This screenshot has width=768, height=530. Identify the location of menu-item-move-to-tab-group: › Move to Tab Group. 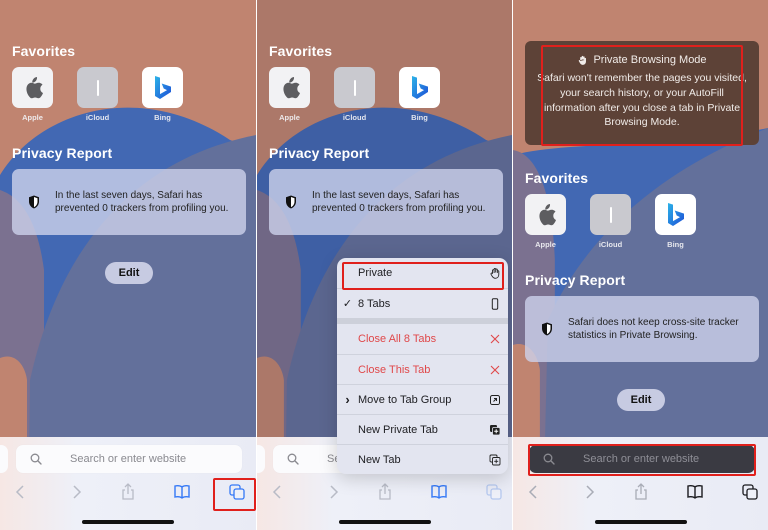
(422, 399).